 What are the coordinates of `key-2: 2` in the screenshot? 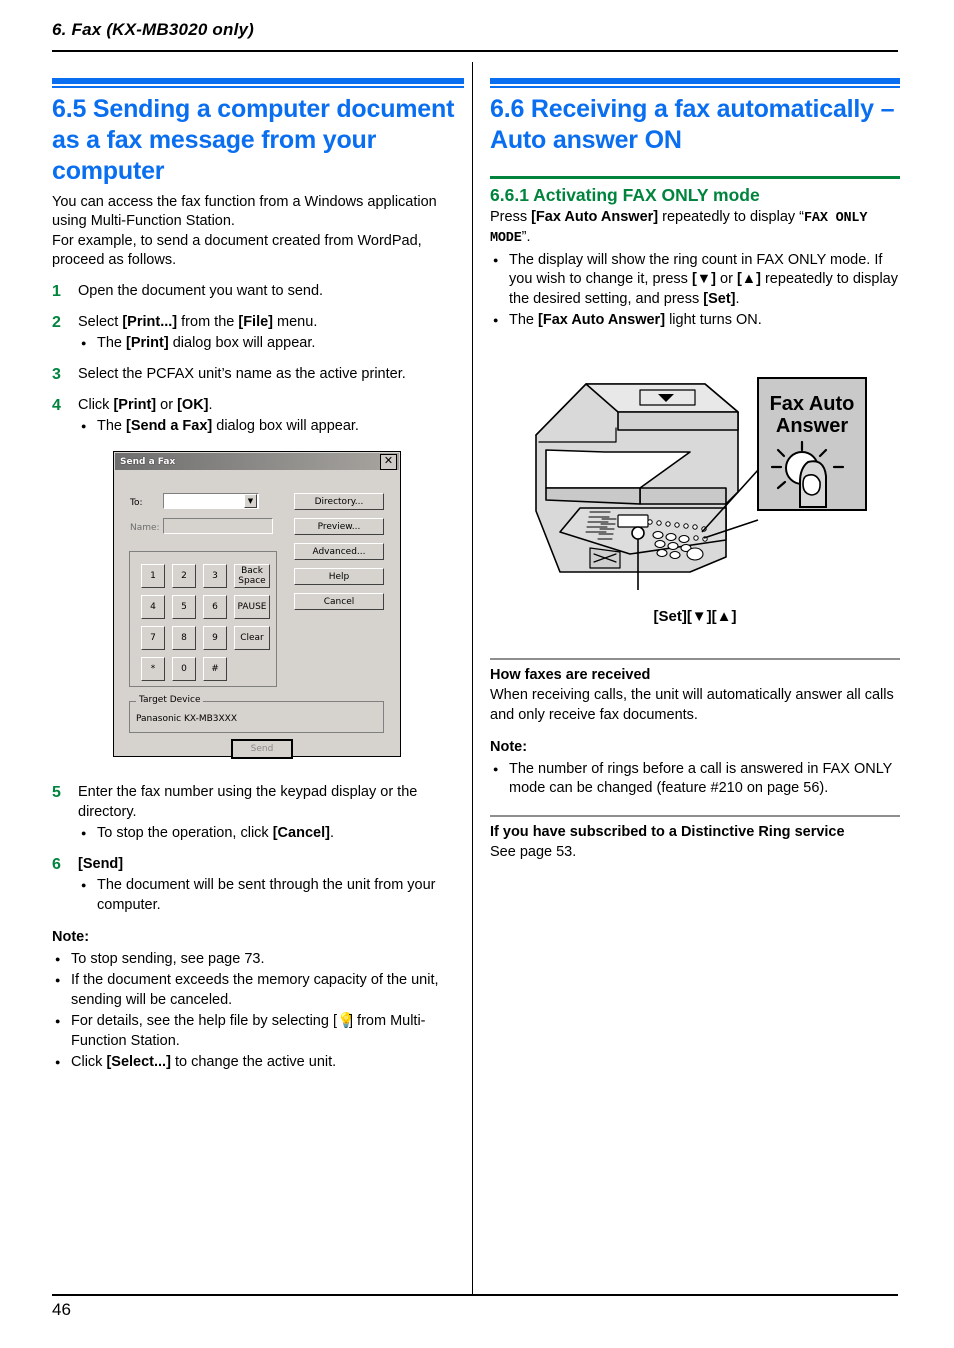 It's located at (184, 576).